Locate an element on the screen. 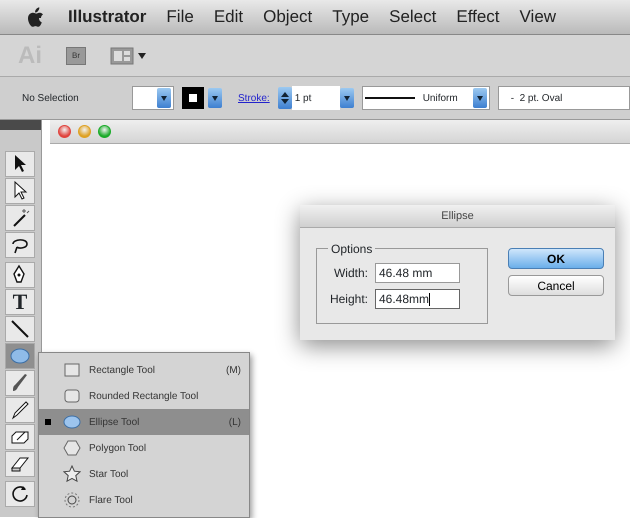 Image resolution: width=630 pixels, height=518 pixels. arrange-documents-button is located at coordinates (128, 55).